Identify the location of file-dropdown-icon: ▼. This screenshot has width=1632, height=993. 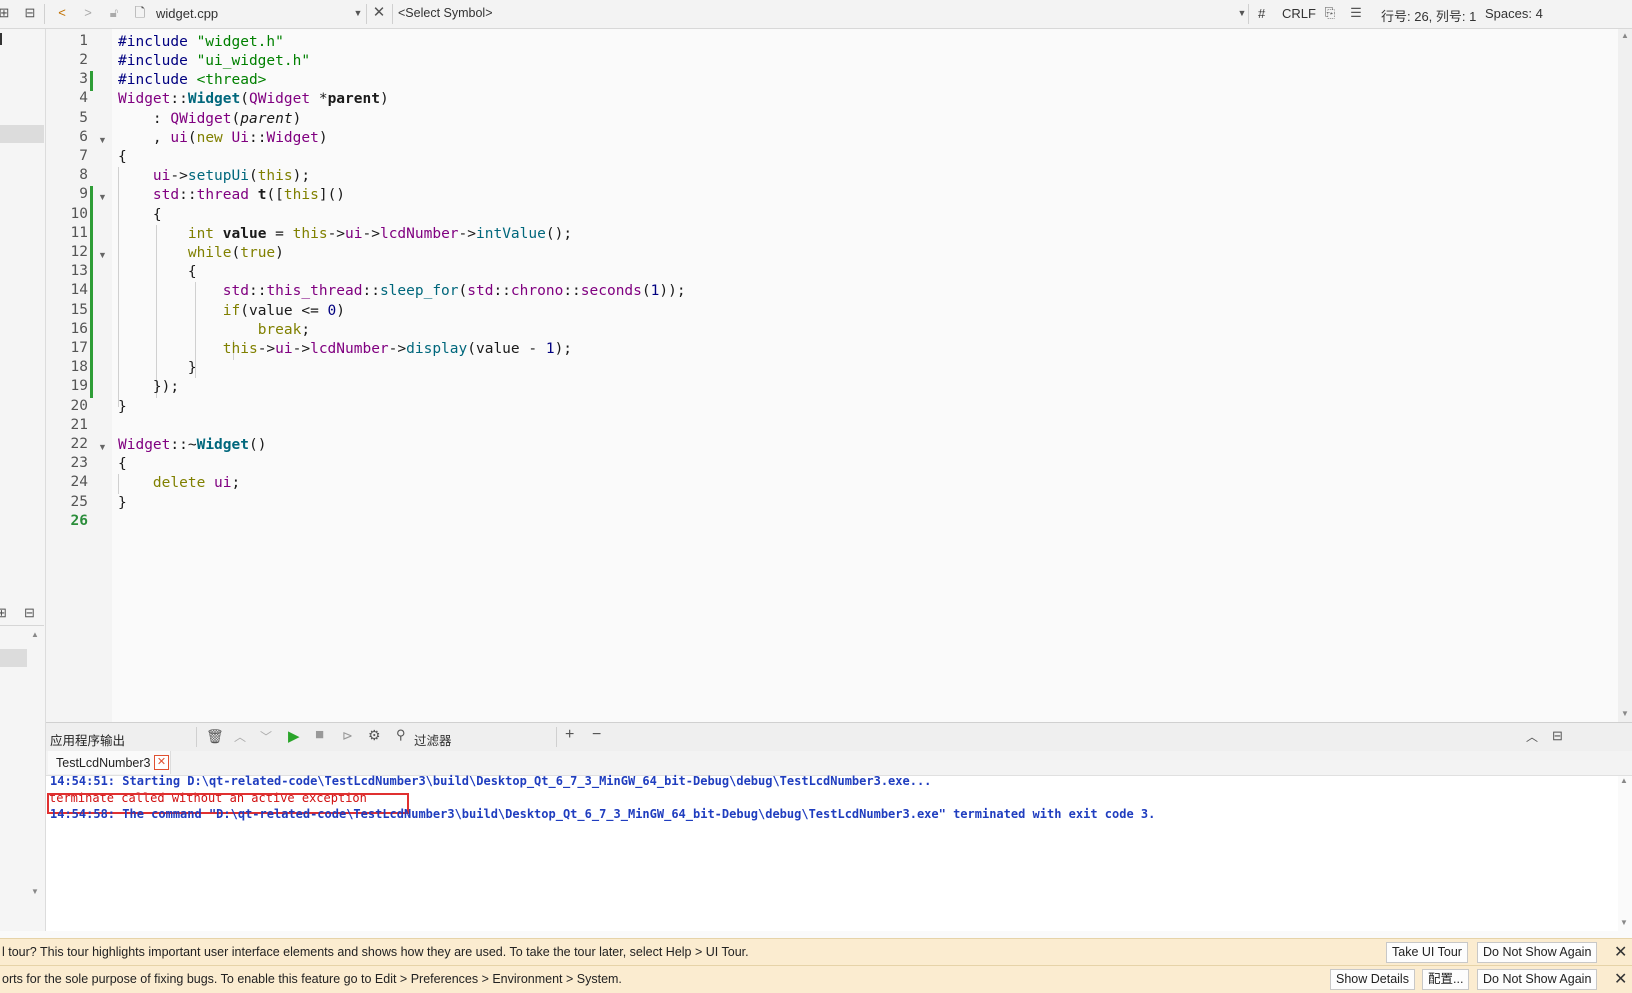
(358, 13).